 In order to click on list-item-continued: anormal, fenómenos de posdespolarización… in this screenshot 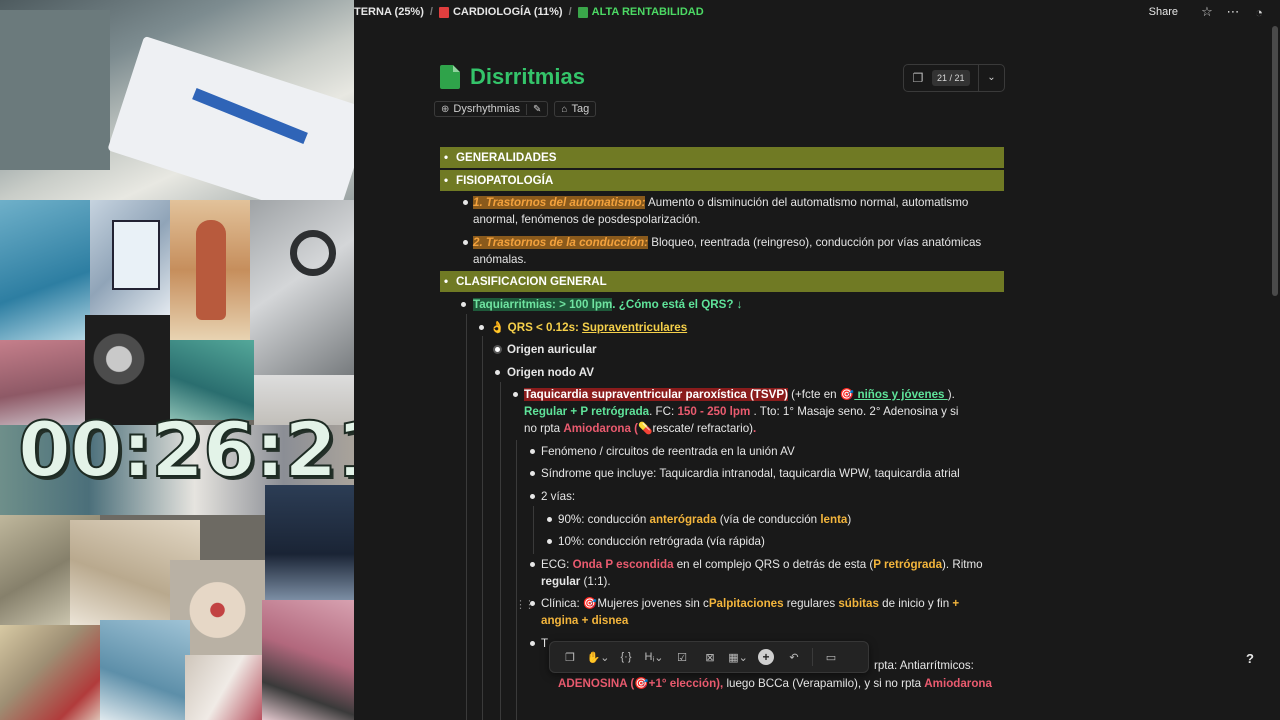, I will do `click(587, 219)`.